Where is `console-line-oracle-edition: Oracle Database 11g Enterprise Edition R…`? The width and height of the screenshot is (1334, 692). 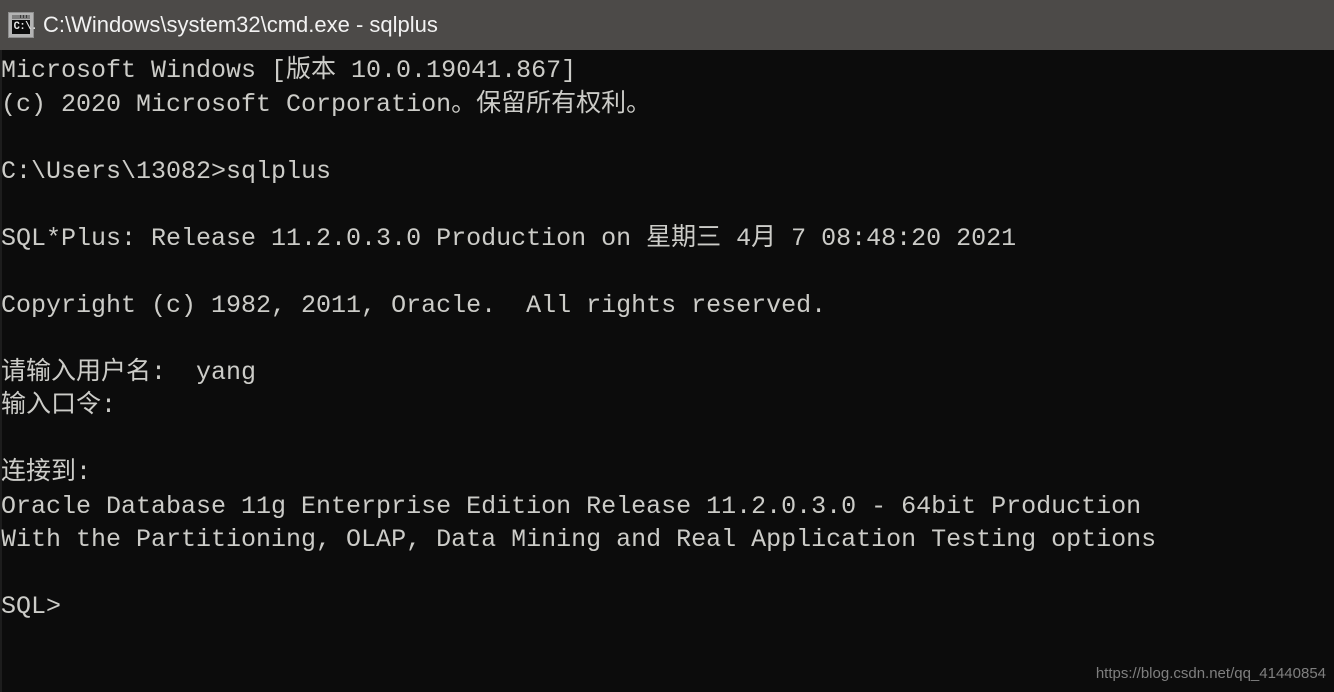
console-line-oracle-edition: Oracle Database 11g Enterprise Edition R… is located at coordinates (571, 506).